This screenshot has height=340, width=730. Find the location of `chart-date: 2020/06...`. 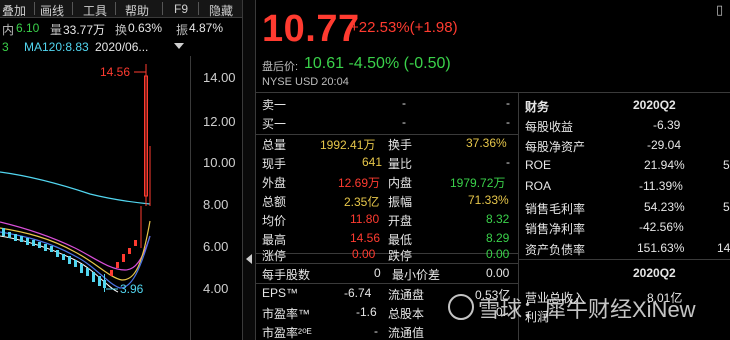

chart-date: 2020/06... is located at coordinates (122, 47).